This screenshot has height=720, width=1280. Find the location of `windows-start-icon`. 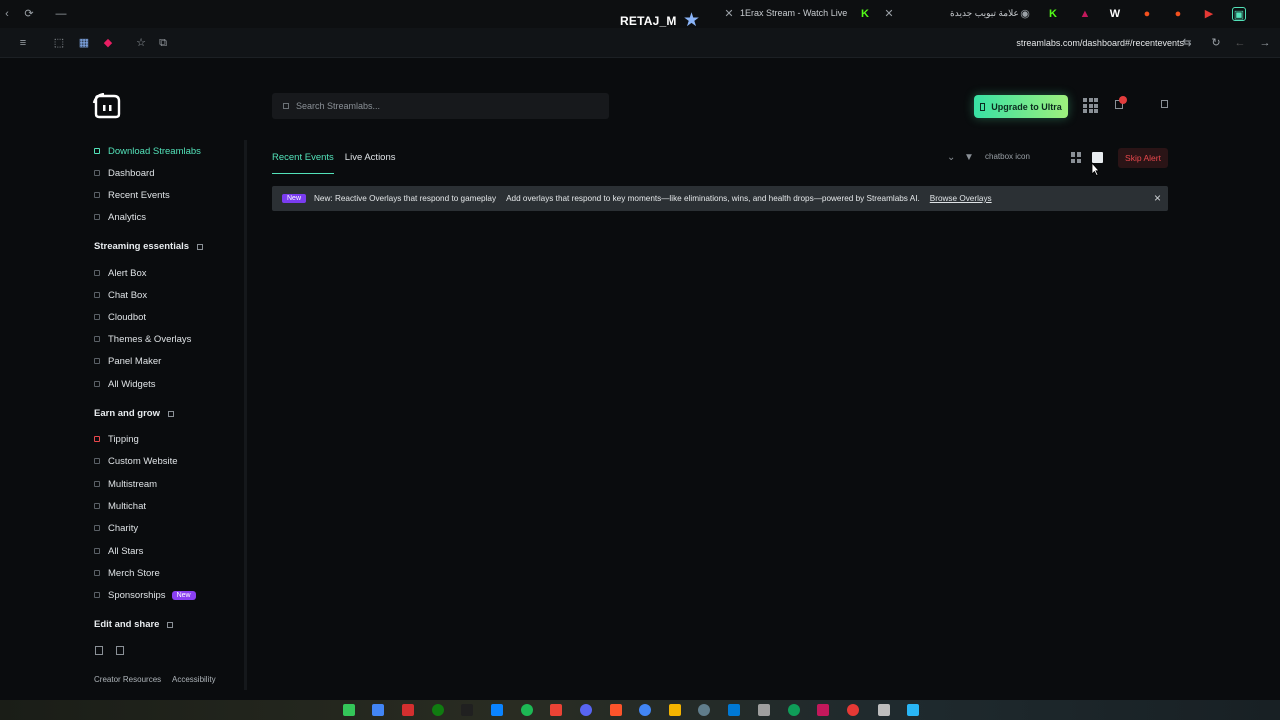

windows-start-icon is located at coordinates (913, 710).